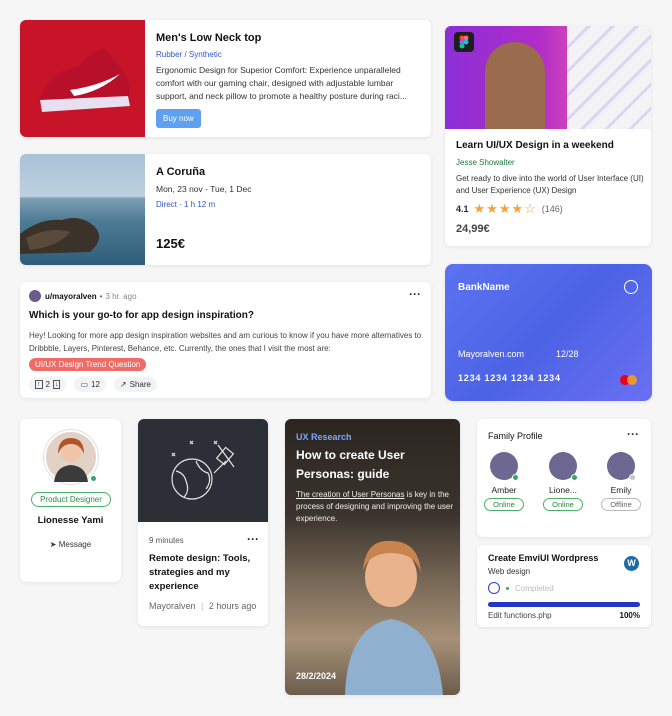  I want to click on message-button: ➤ Message, so click(70, 544).